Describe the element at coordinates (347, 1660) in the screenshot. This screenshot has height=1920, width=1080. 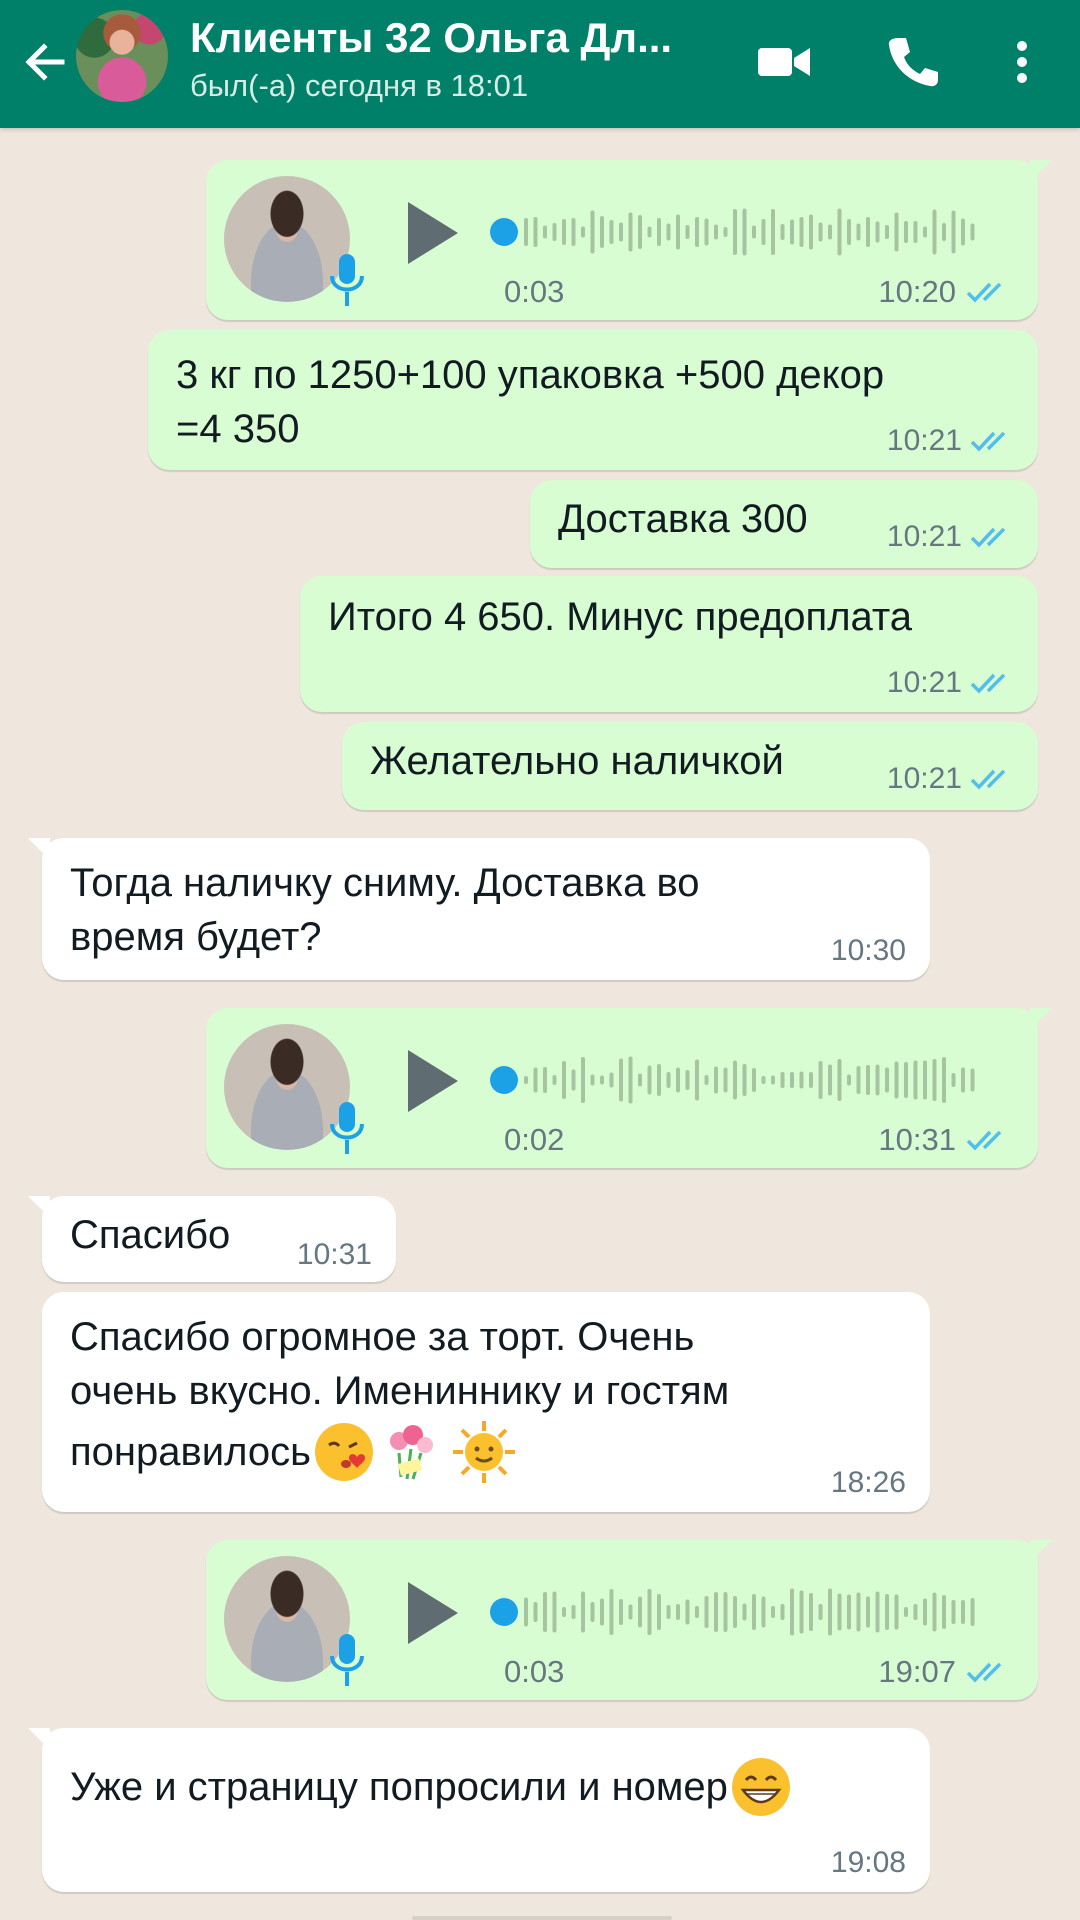
I see `mic-icon` at that location.